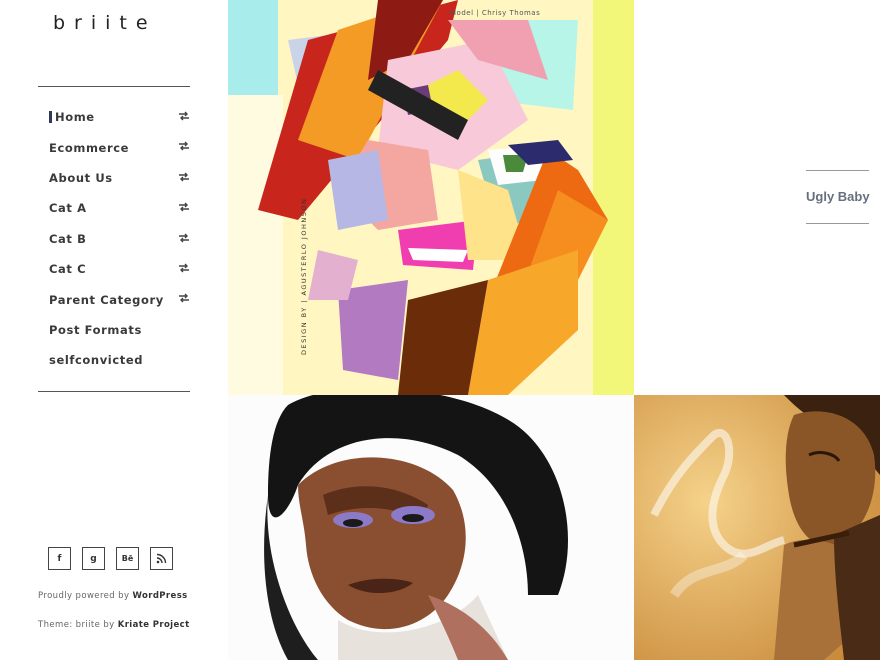 The image size is (880, 660). I want to click on menu-item-label: Parent Category, so click(106, 299).